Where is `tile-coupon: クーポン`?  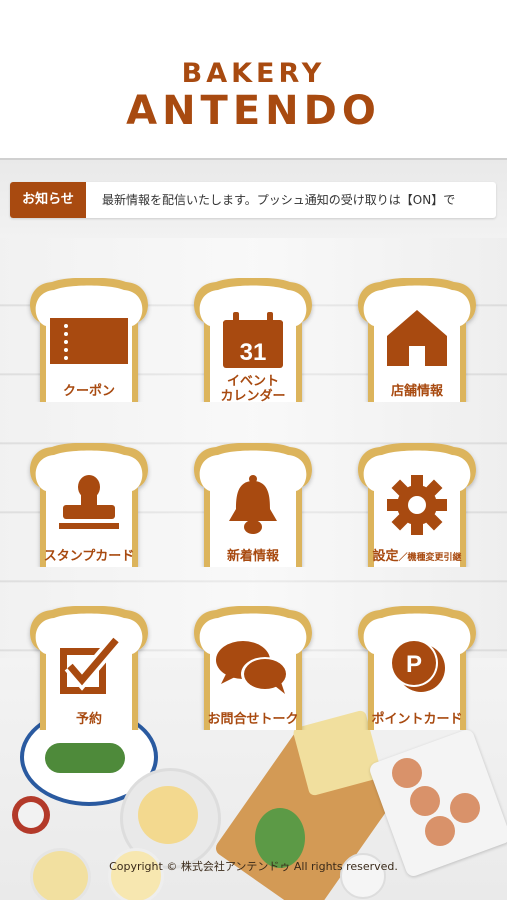
tile-coupon: クーポン is located at coordinates (89, 340).